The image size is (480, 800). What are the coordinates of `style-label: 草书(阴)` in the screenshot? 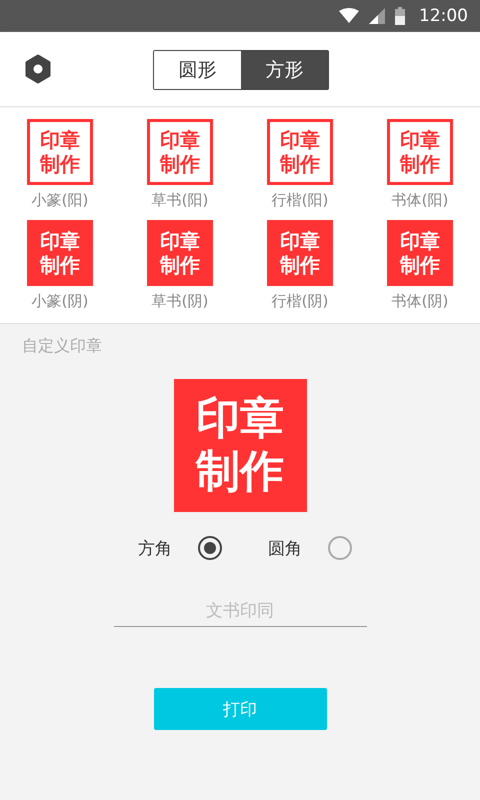 It's located at (180, 301).